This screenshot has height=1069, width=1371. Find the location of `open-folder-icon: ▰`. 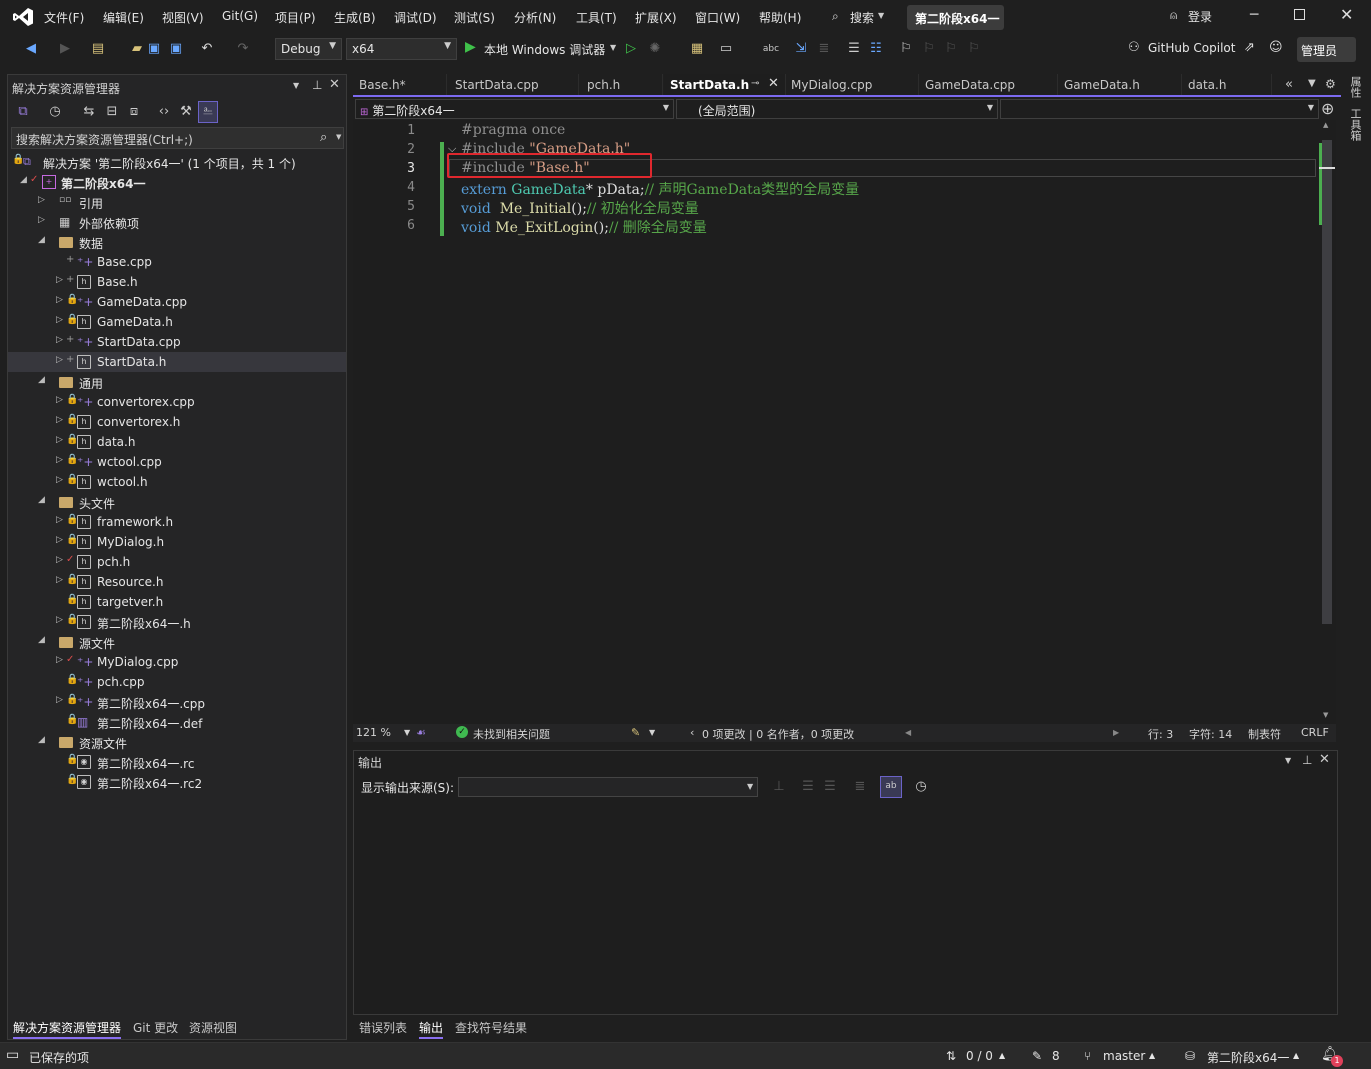

open-folder-icon: ▰ is located at coordinates (137, 49).